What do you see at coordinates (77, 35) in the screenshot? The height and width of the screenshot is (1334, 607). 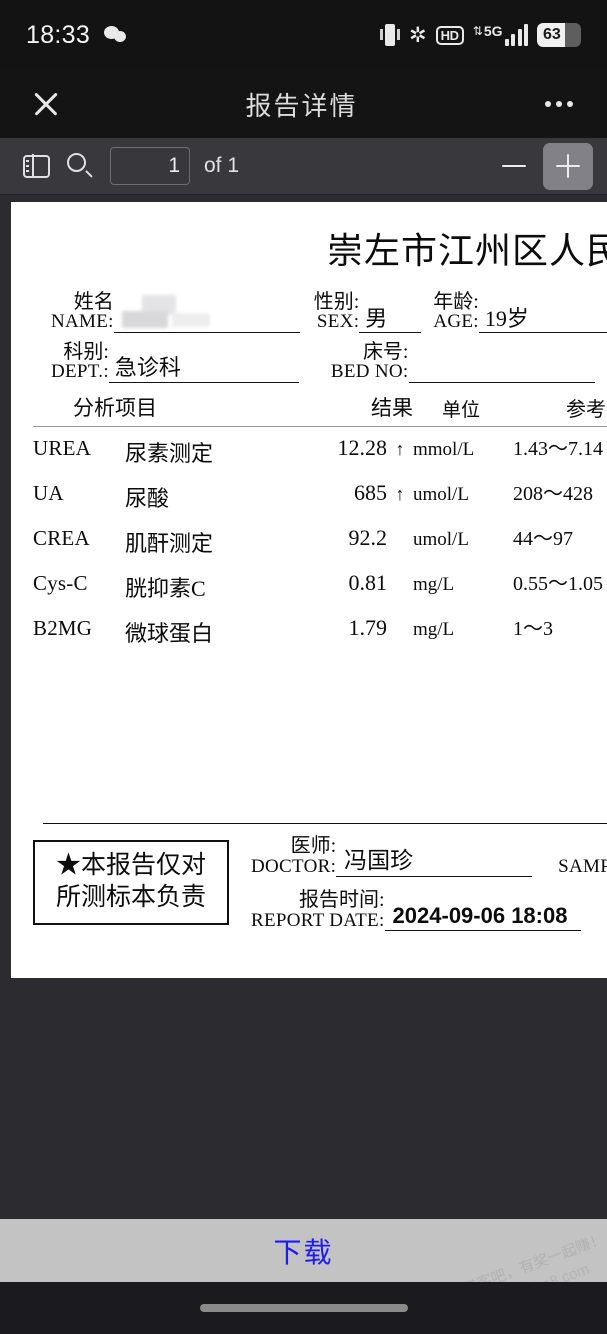 I see `status-bar-left: 18:33` at bounding box center [77, 35].